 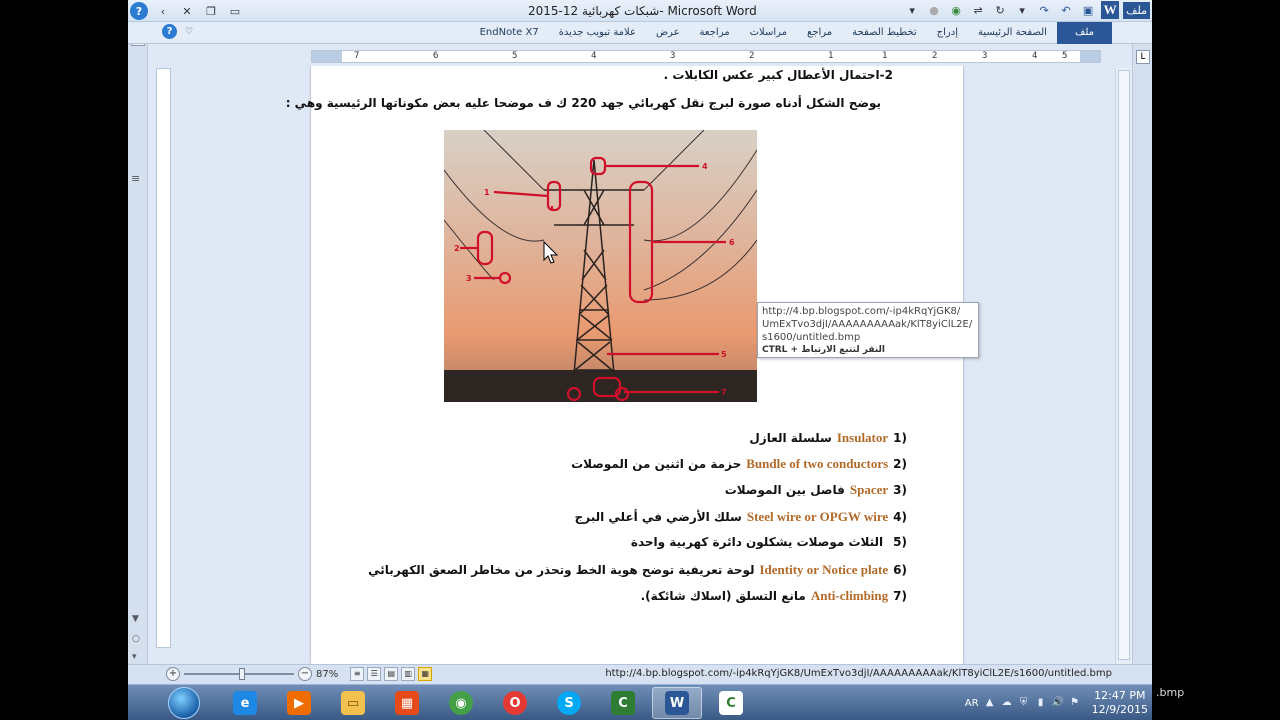 I want to click on zoom-level: 87%, so click(x=327, y=674).